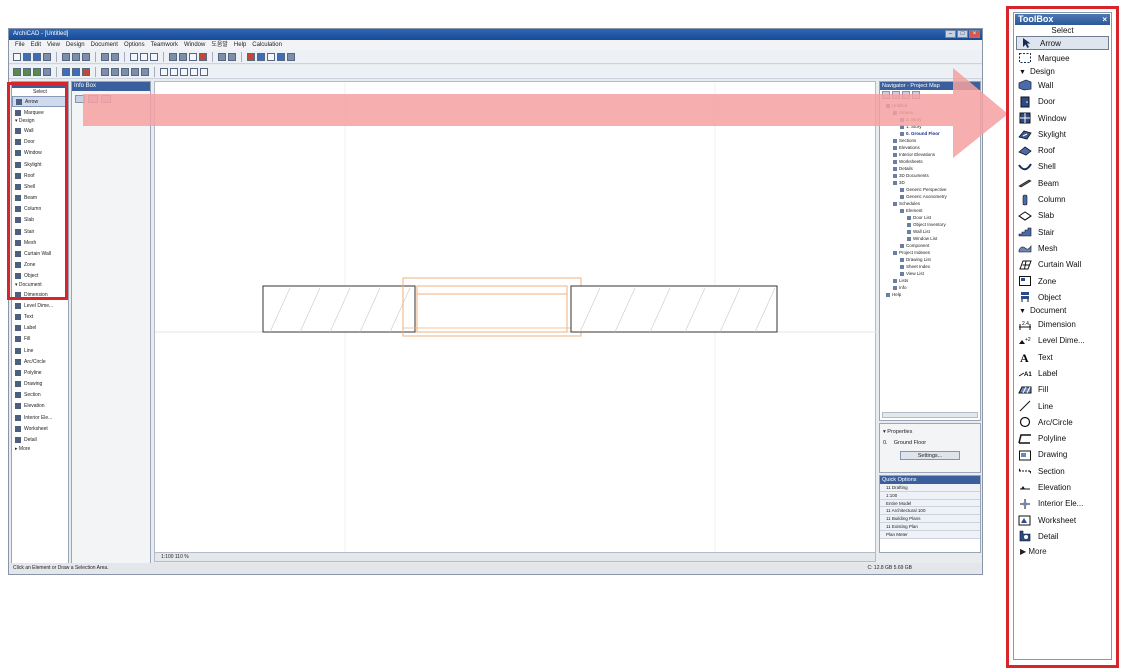 The width and height of the screenshot is (1125, 670). What do you see at coordinates (1062, 487) in the screenshot?
I see `tool-elevation: Elevation` at bounding box center [1062, 487].